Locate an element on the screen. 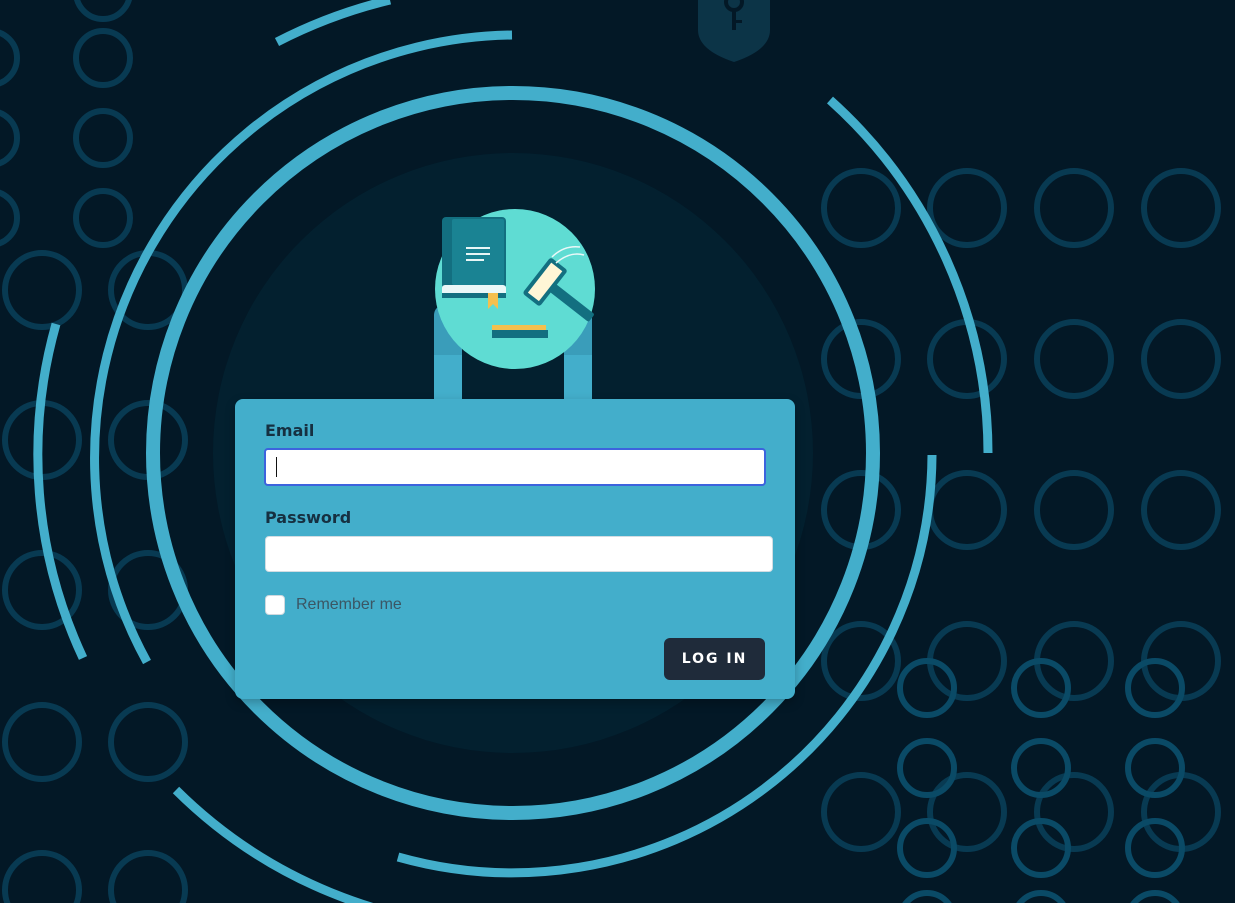  remember-me: Remember me is located at coordinates (333, 605).